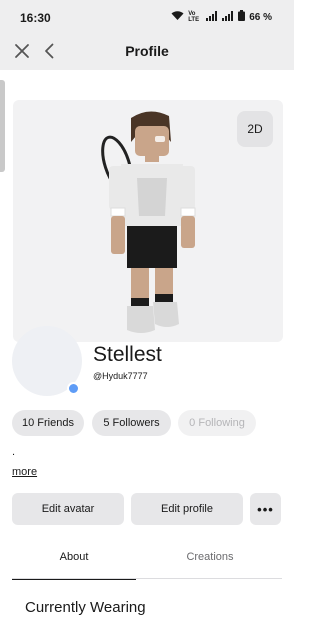  I want to click on status-bar: 16:30 Vo LTE 66 %, so click(147, 17).